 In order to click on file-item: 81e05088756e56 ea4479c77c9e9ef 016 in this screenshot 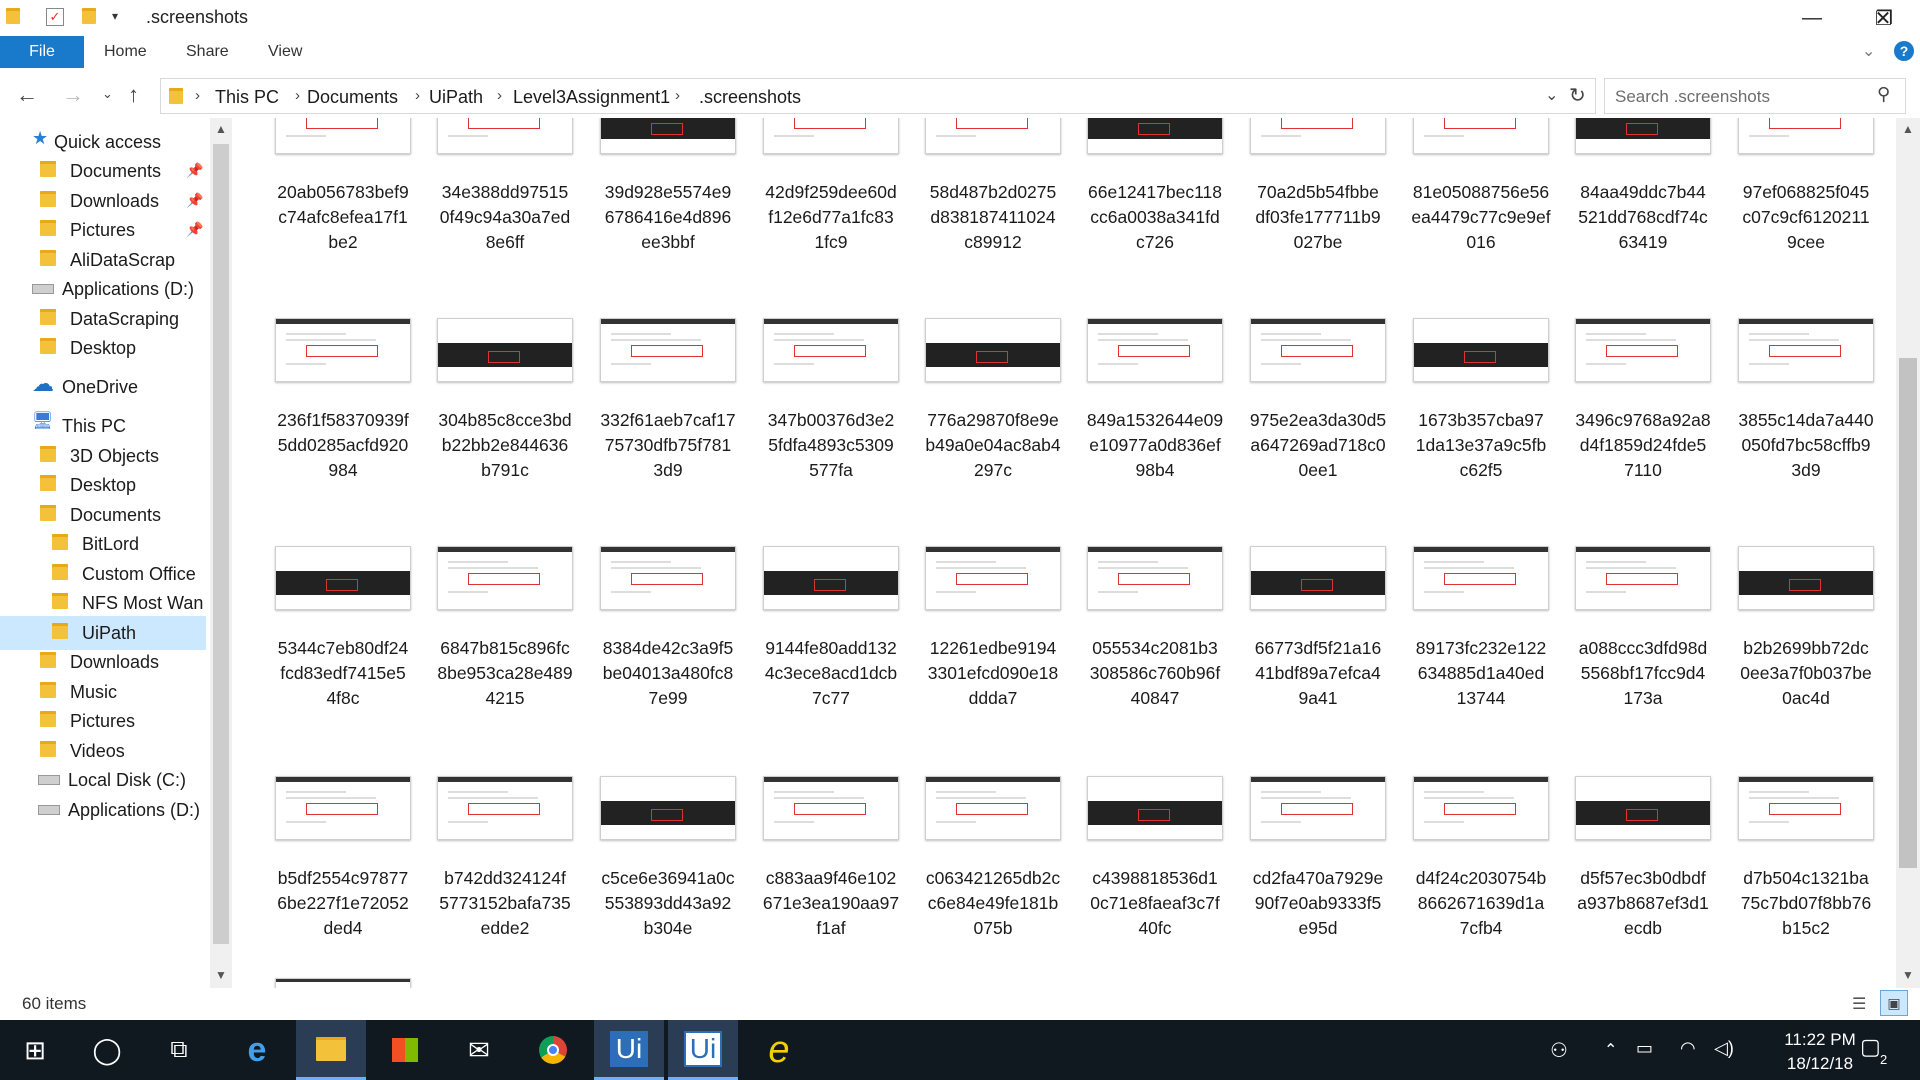, I will do `click(1481, 213)`.